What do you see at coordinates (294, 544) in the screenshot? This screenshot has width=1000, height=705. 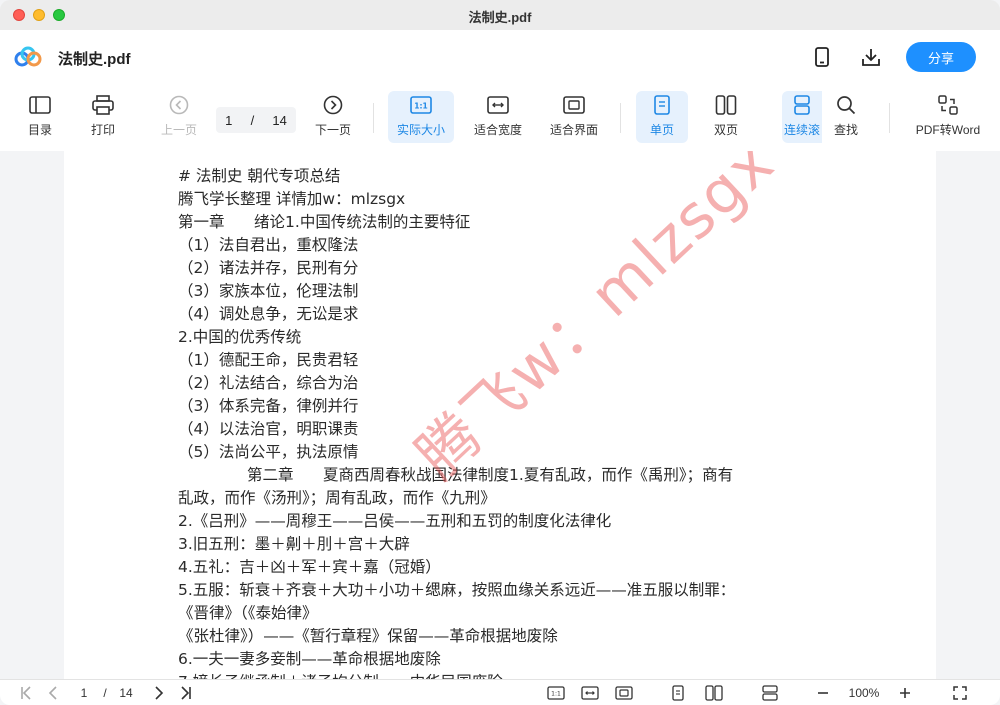 I see `text-line: 3.旧五刑：墨＋劓＋刖＋宫＋大辟` at bounding box center [294, 544].